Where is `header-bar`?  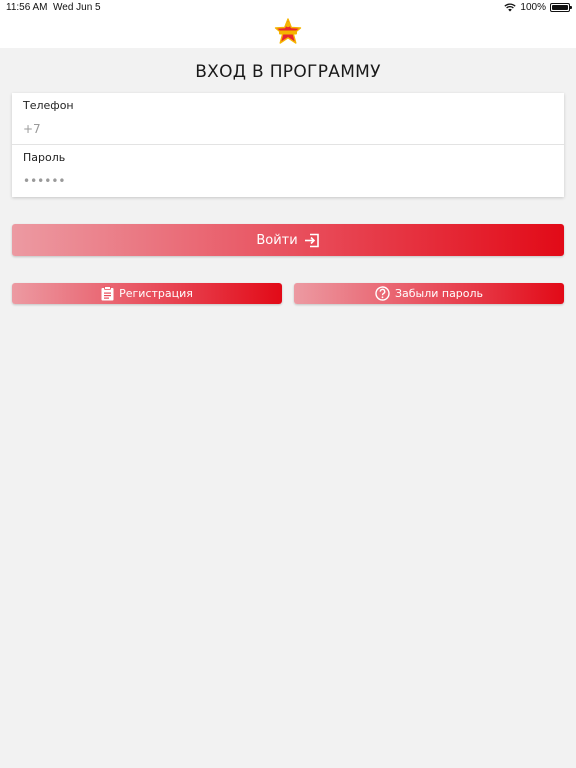
header-bar is located at coordinates (288, 32).